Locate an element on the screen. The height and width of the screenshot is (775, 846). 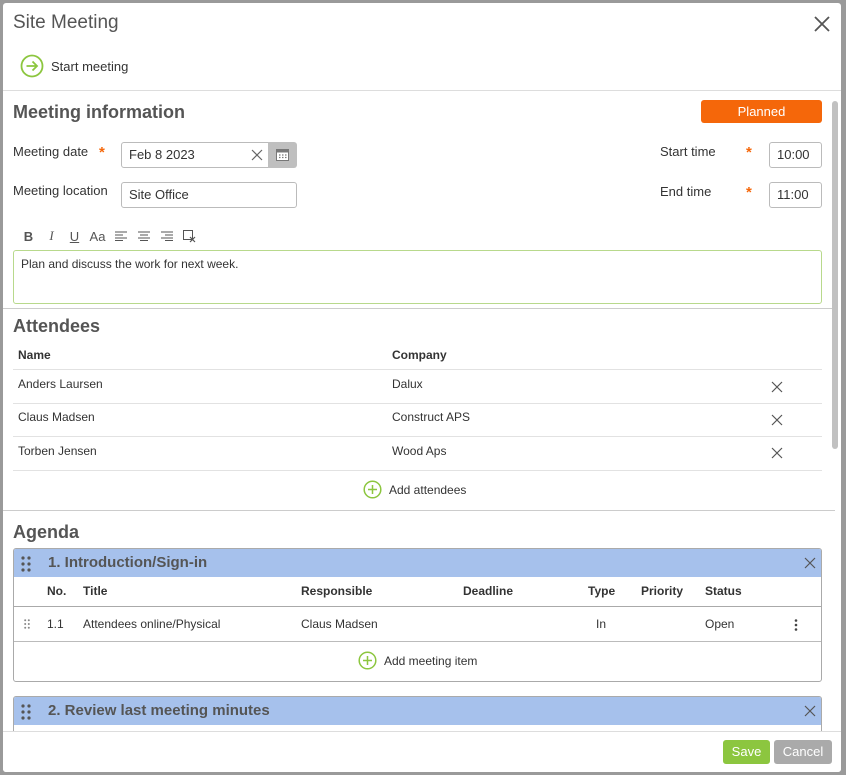
agenda-col-status: Status is located at coordinates (723, 591).